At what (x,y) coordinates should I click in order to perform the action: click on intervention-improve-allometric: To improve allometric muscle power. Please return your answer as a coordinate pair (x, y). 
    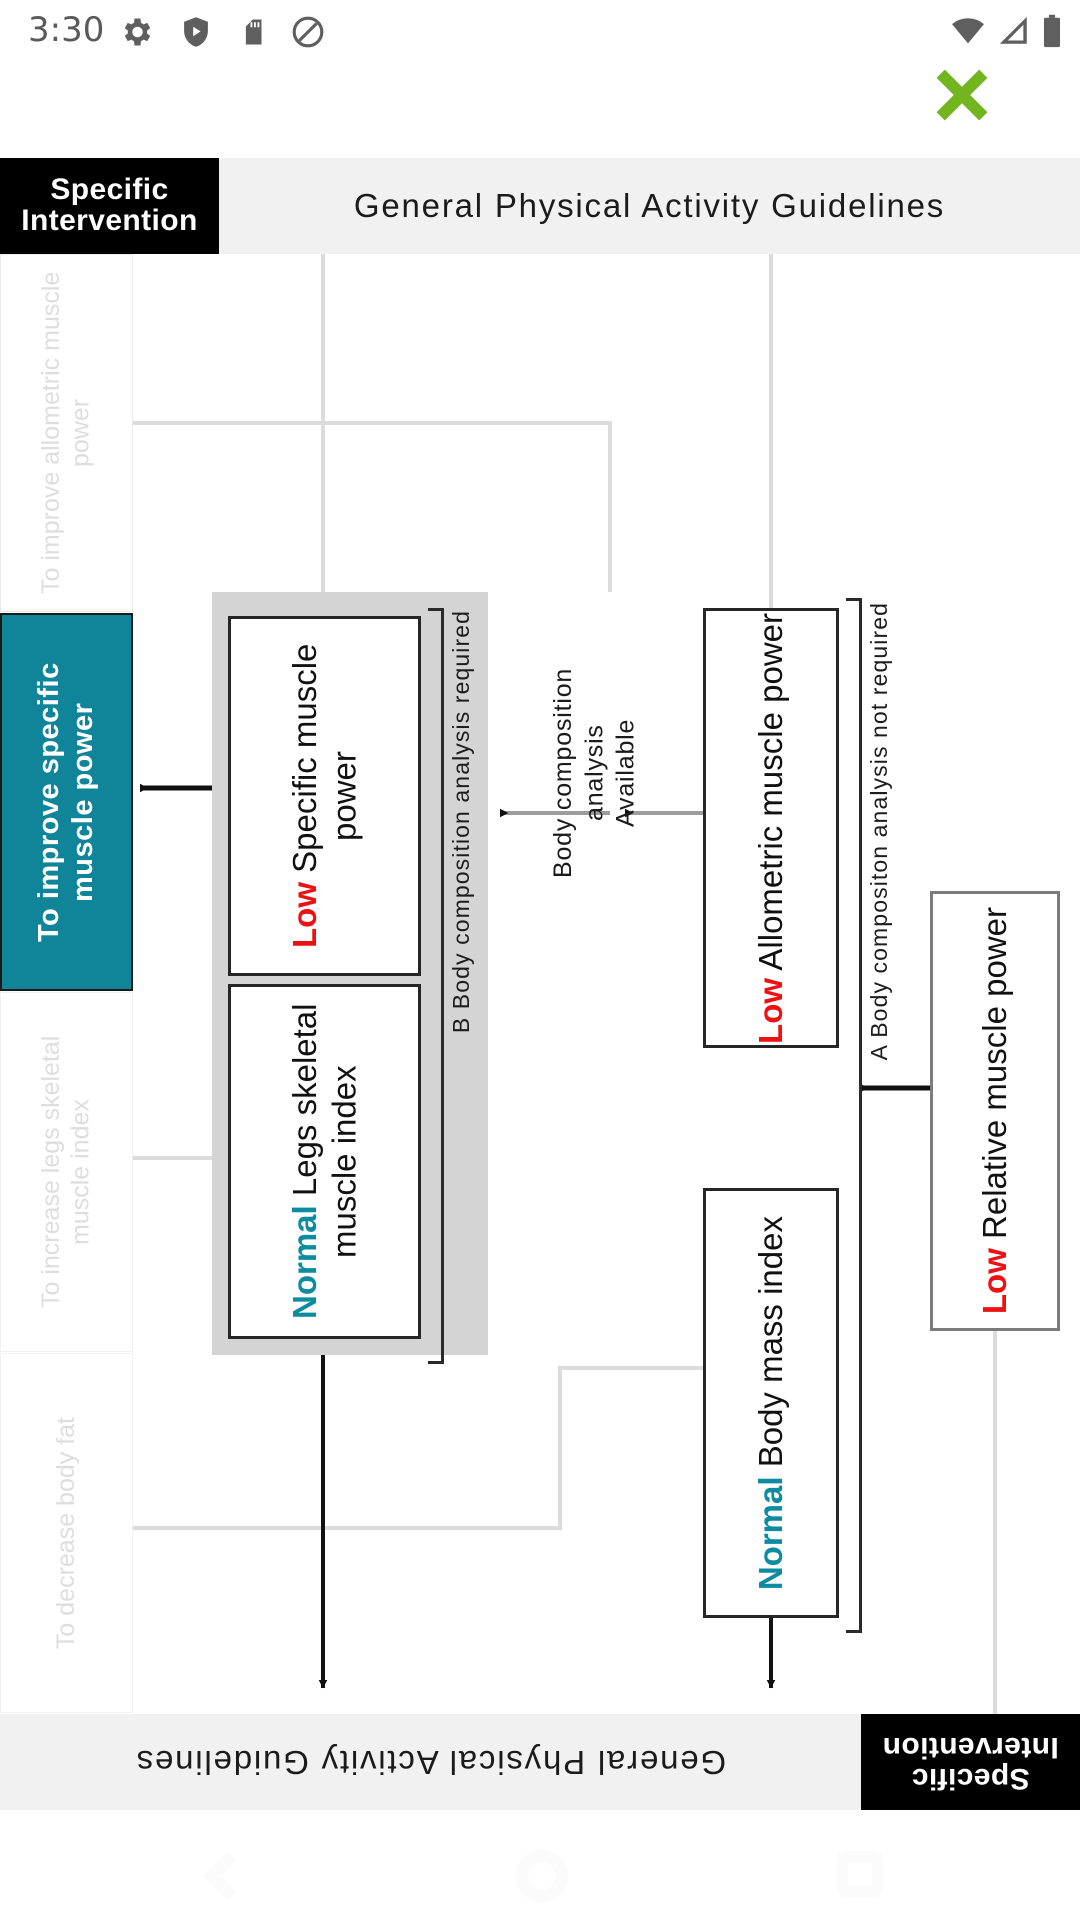
    Looking at the image, I should click on (66, 433).